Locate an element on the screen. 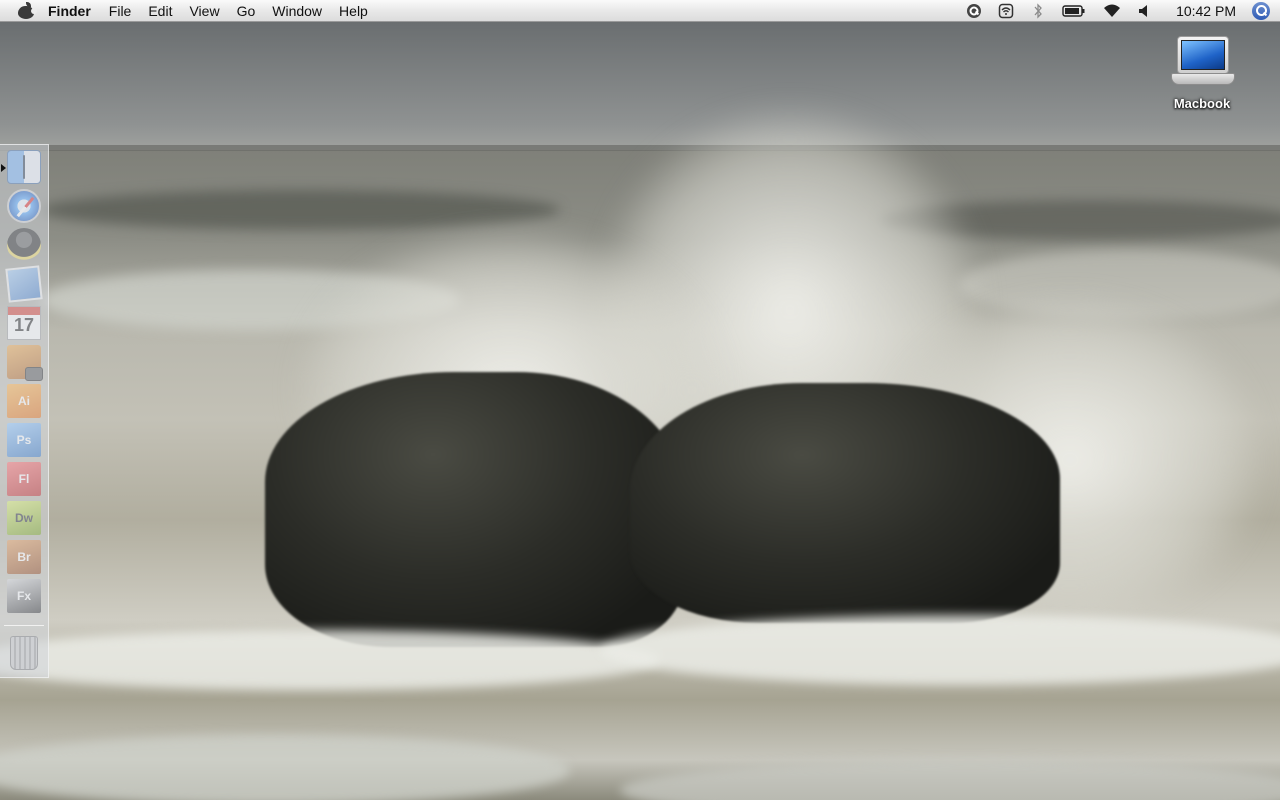  laptop-icon is located at coordinates (1203, 62).